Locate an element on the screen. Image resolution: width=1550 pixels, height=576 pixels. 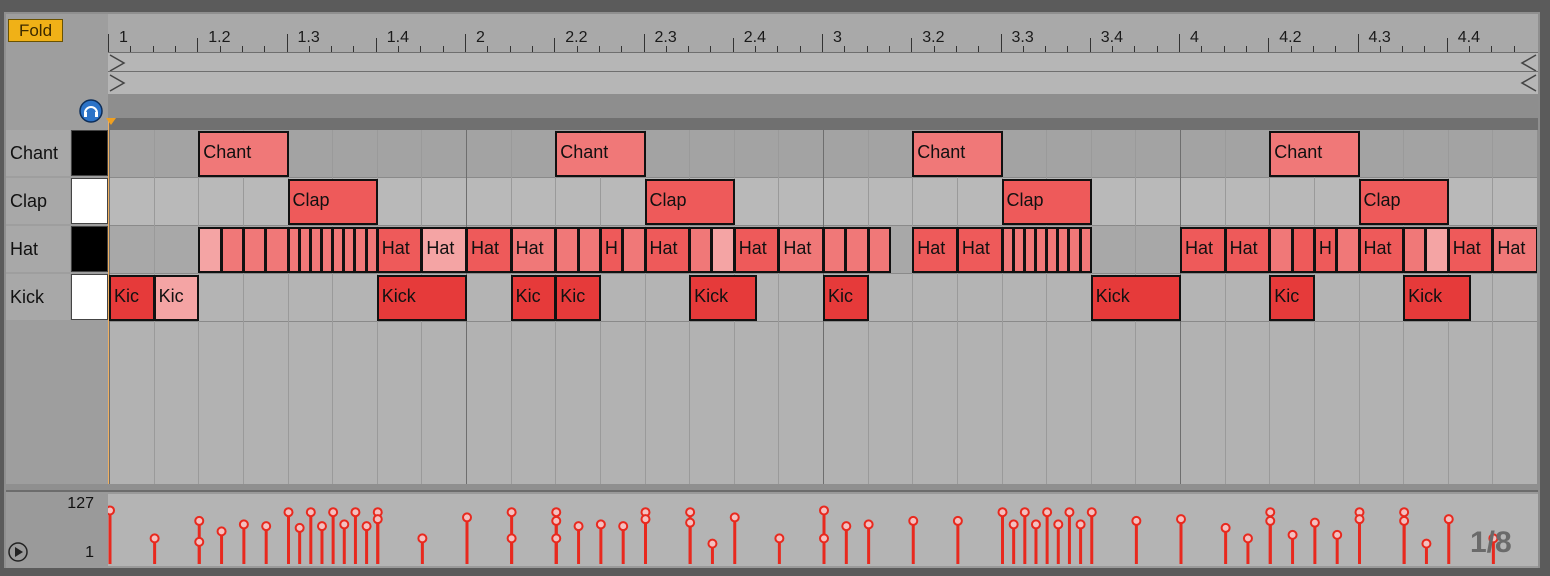
playhead-marker is located at coordinates (111, 121).